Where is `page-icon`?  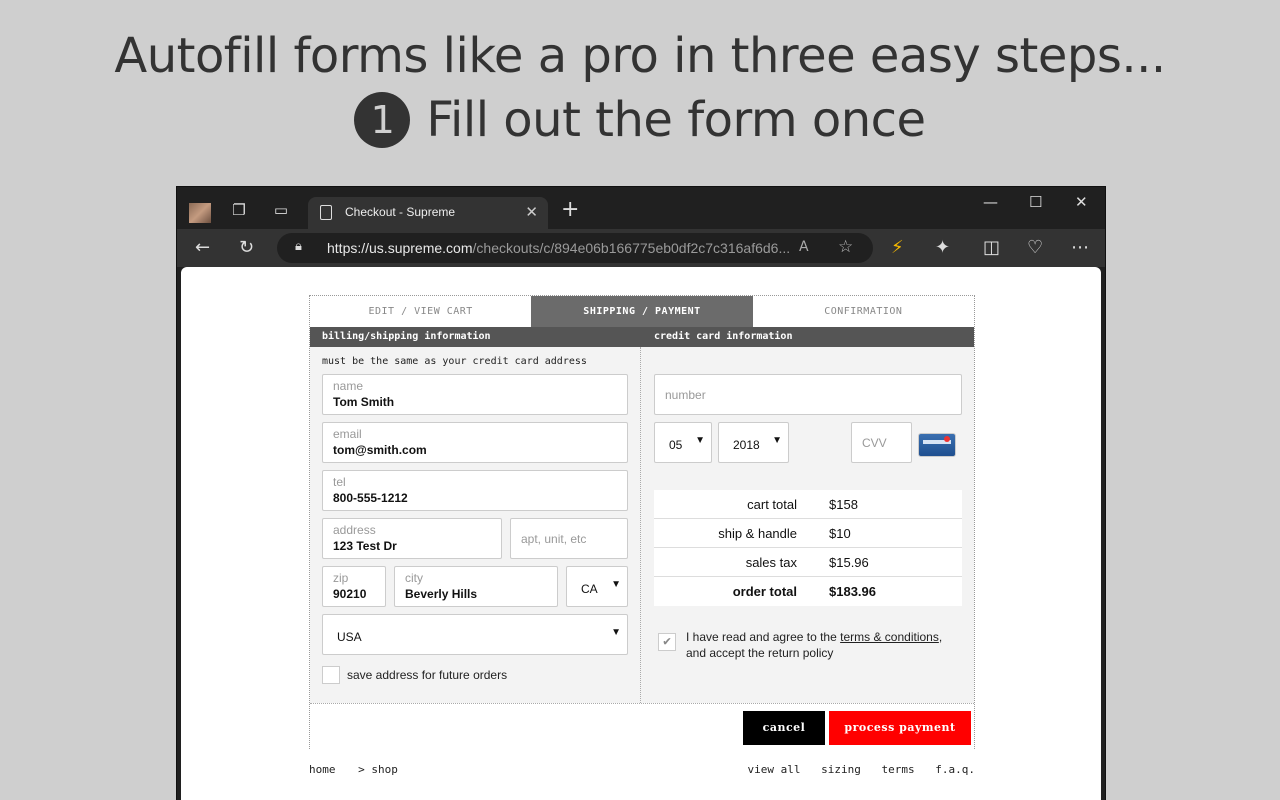
page-icon is located at coordinates (326, 212).